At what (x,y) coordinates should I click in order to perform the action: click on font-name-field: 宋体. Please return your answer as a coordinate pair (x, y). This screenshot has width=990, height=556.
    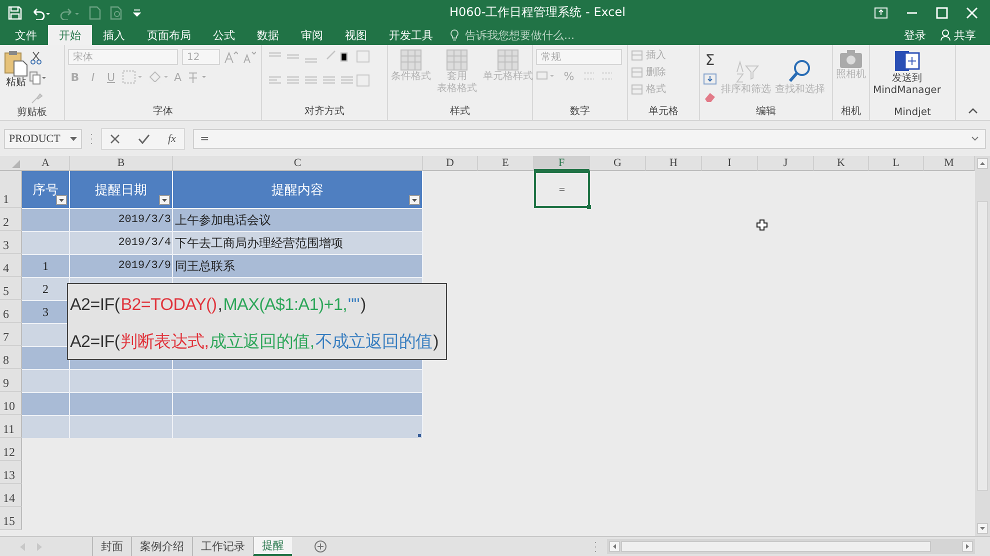
    Looking at the image, I should click on (123, 57).